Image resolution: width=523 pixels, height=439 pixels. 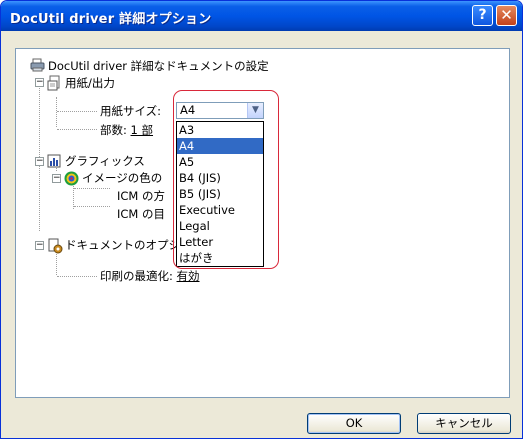 I want to click on tree-item-document-options: ドキュメントのオプシ, so click(x=122, y=245).